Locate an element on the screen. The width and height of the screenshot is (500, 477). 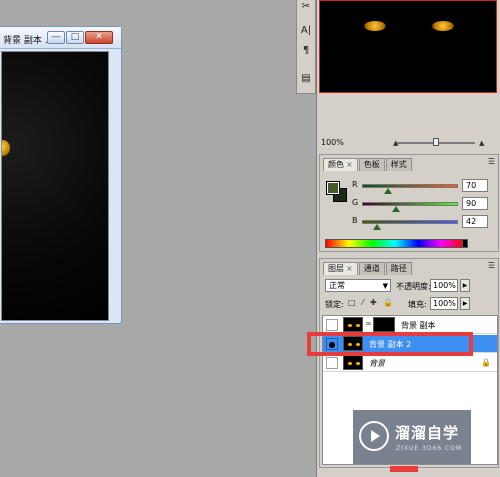
fill-input: 100% is located at coordinates (444, 303).